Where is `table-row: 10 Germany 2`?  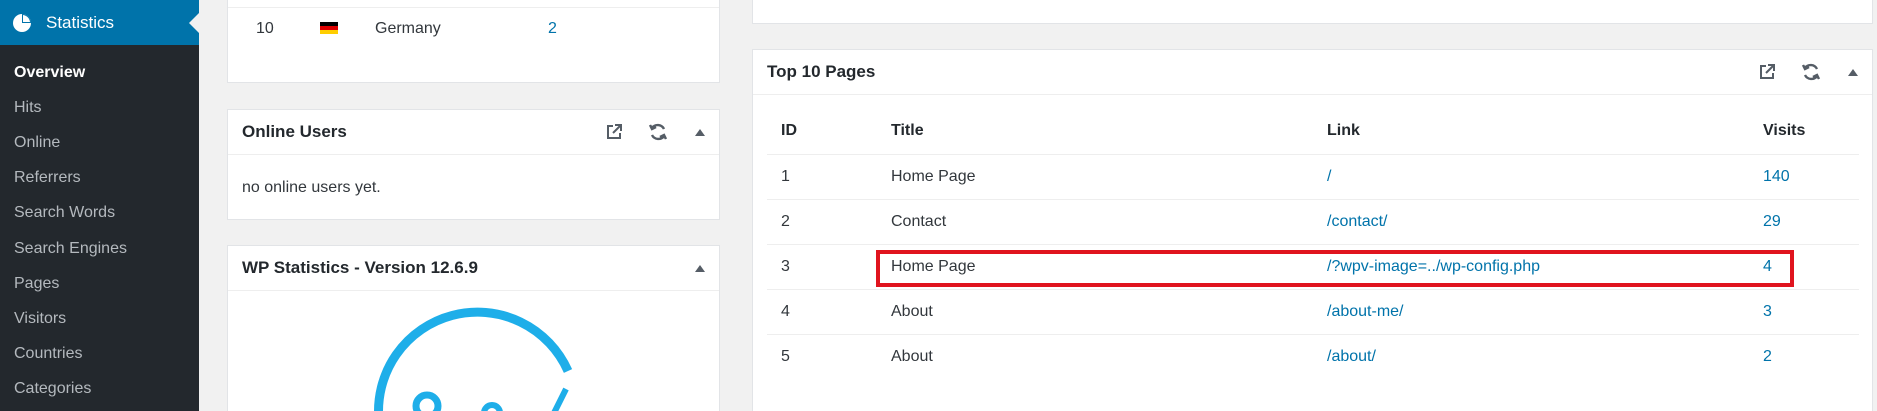 table-row: 10 Germany 2 is located at coordinates (473, 28).